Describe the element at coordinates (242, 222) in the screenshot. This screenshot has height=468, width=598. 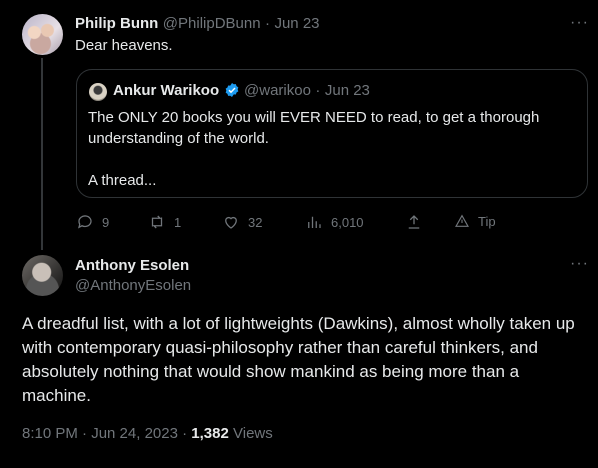
I see `like-button: 32` at that location.